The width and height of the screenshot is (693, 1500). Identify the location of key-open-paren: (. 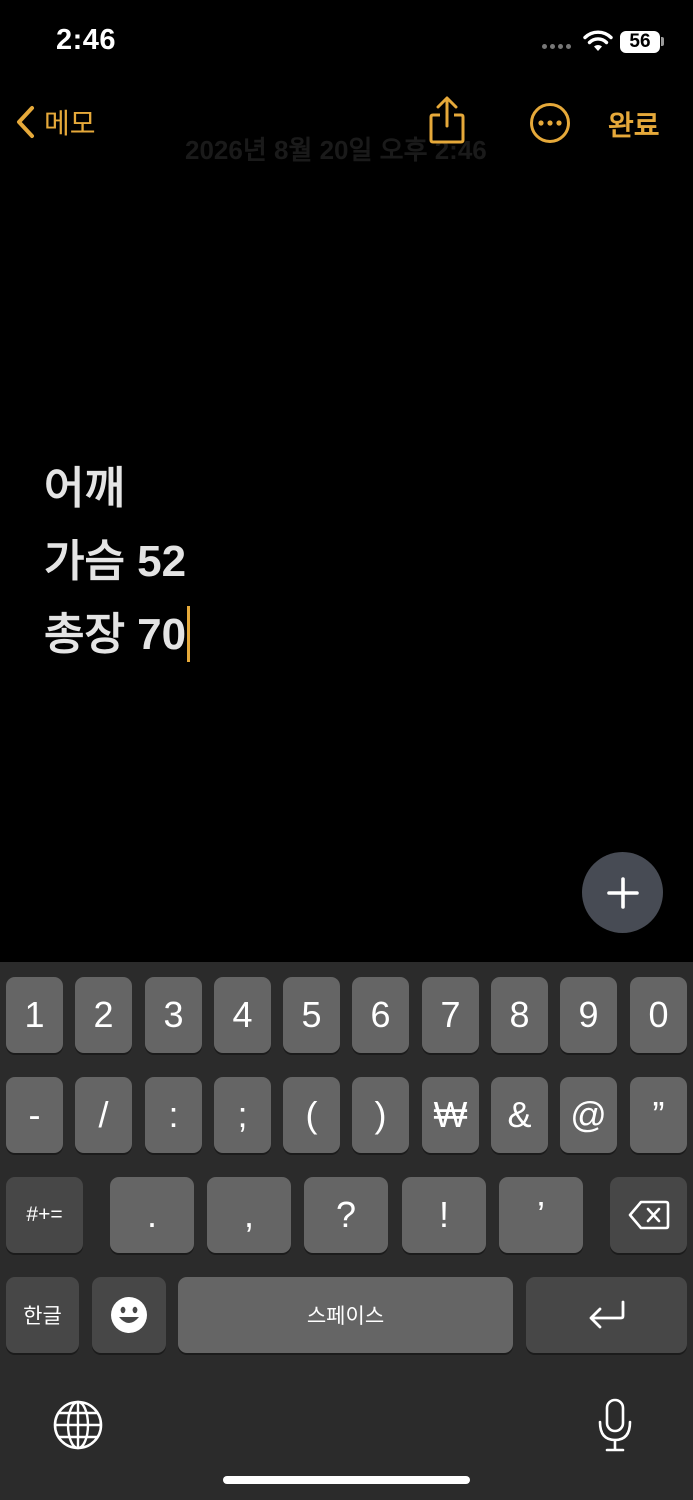
(311, 1115).